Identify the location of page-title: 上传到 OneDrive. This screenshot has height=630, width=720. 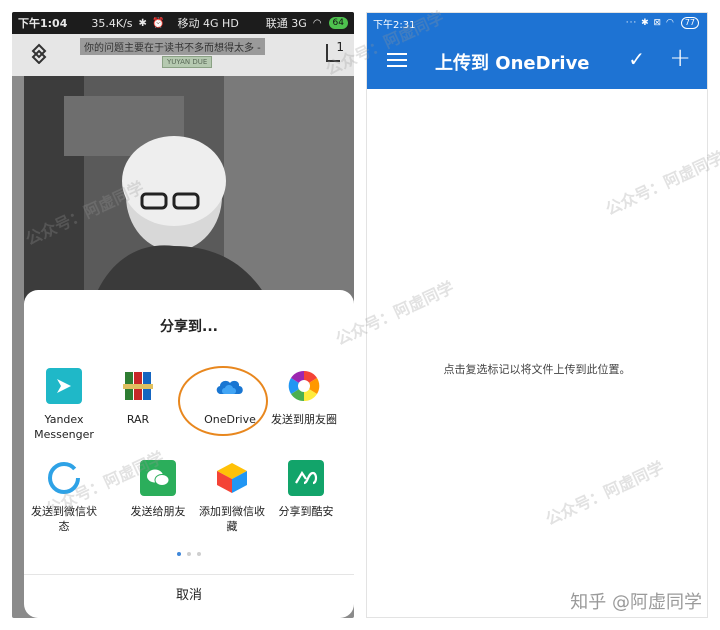
(512, 63).